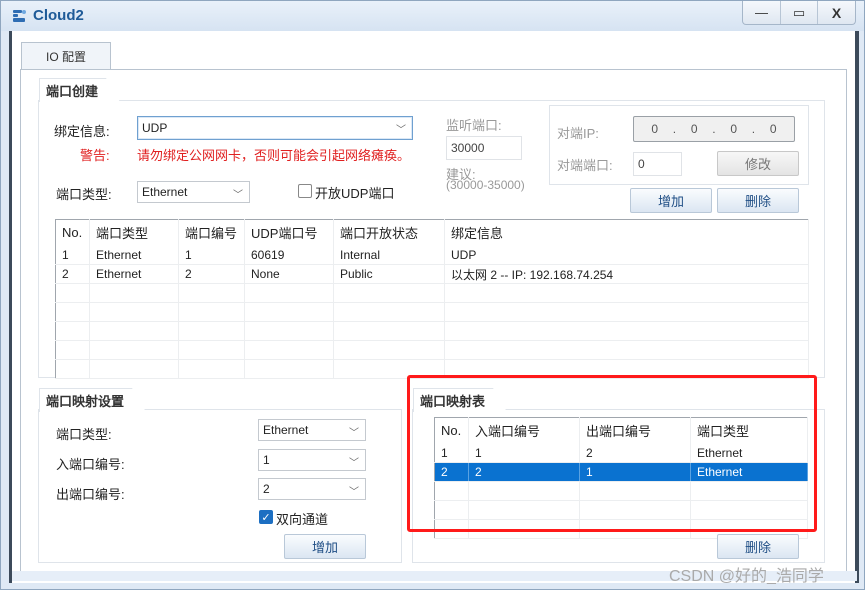 This screenshot has height=590, width=865. I want to click on listen-port-value: 30000, so click(468, 148).